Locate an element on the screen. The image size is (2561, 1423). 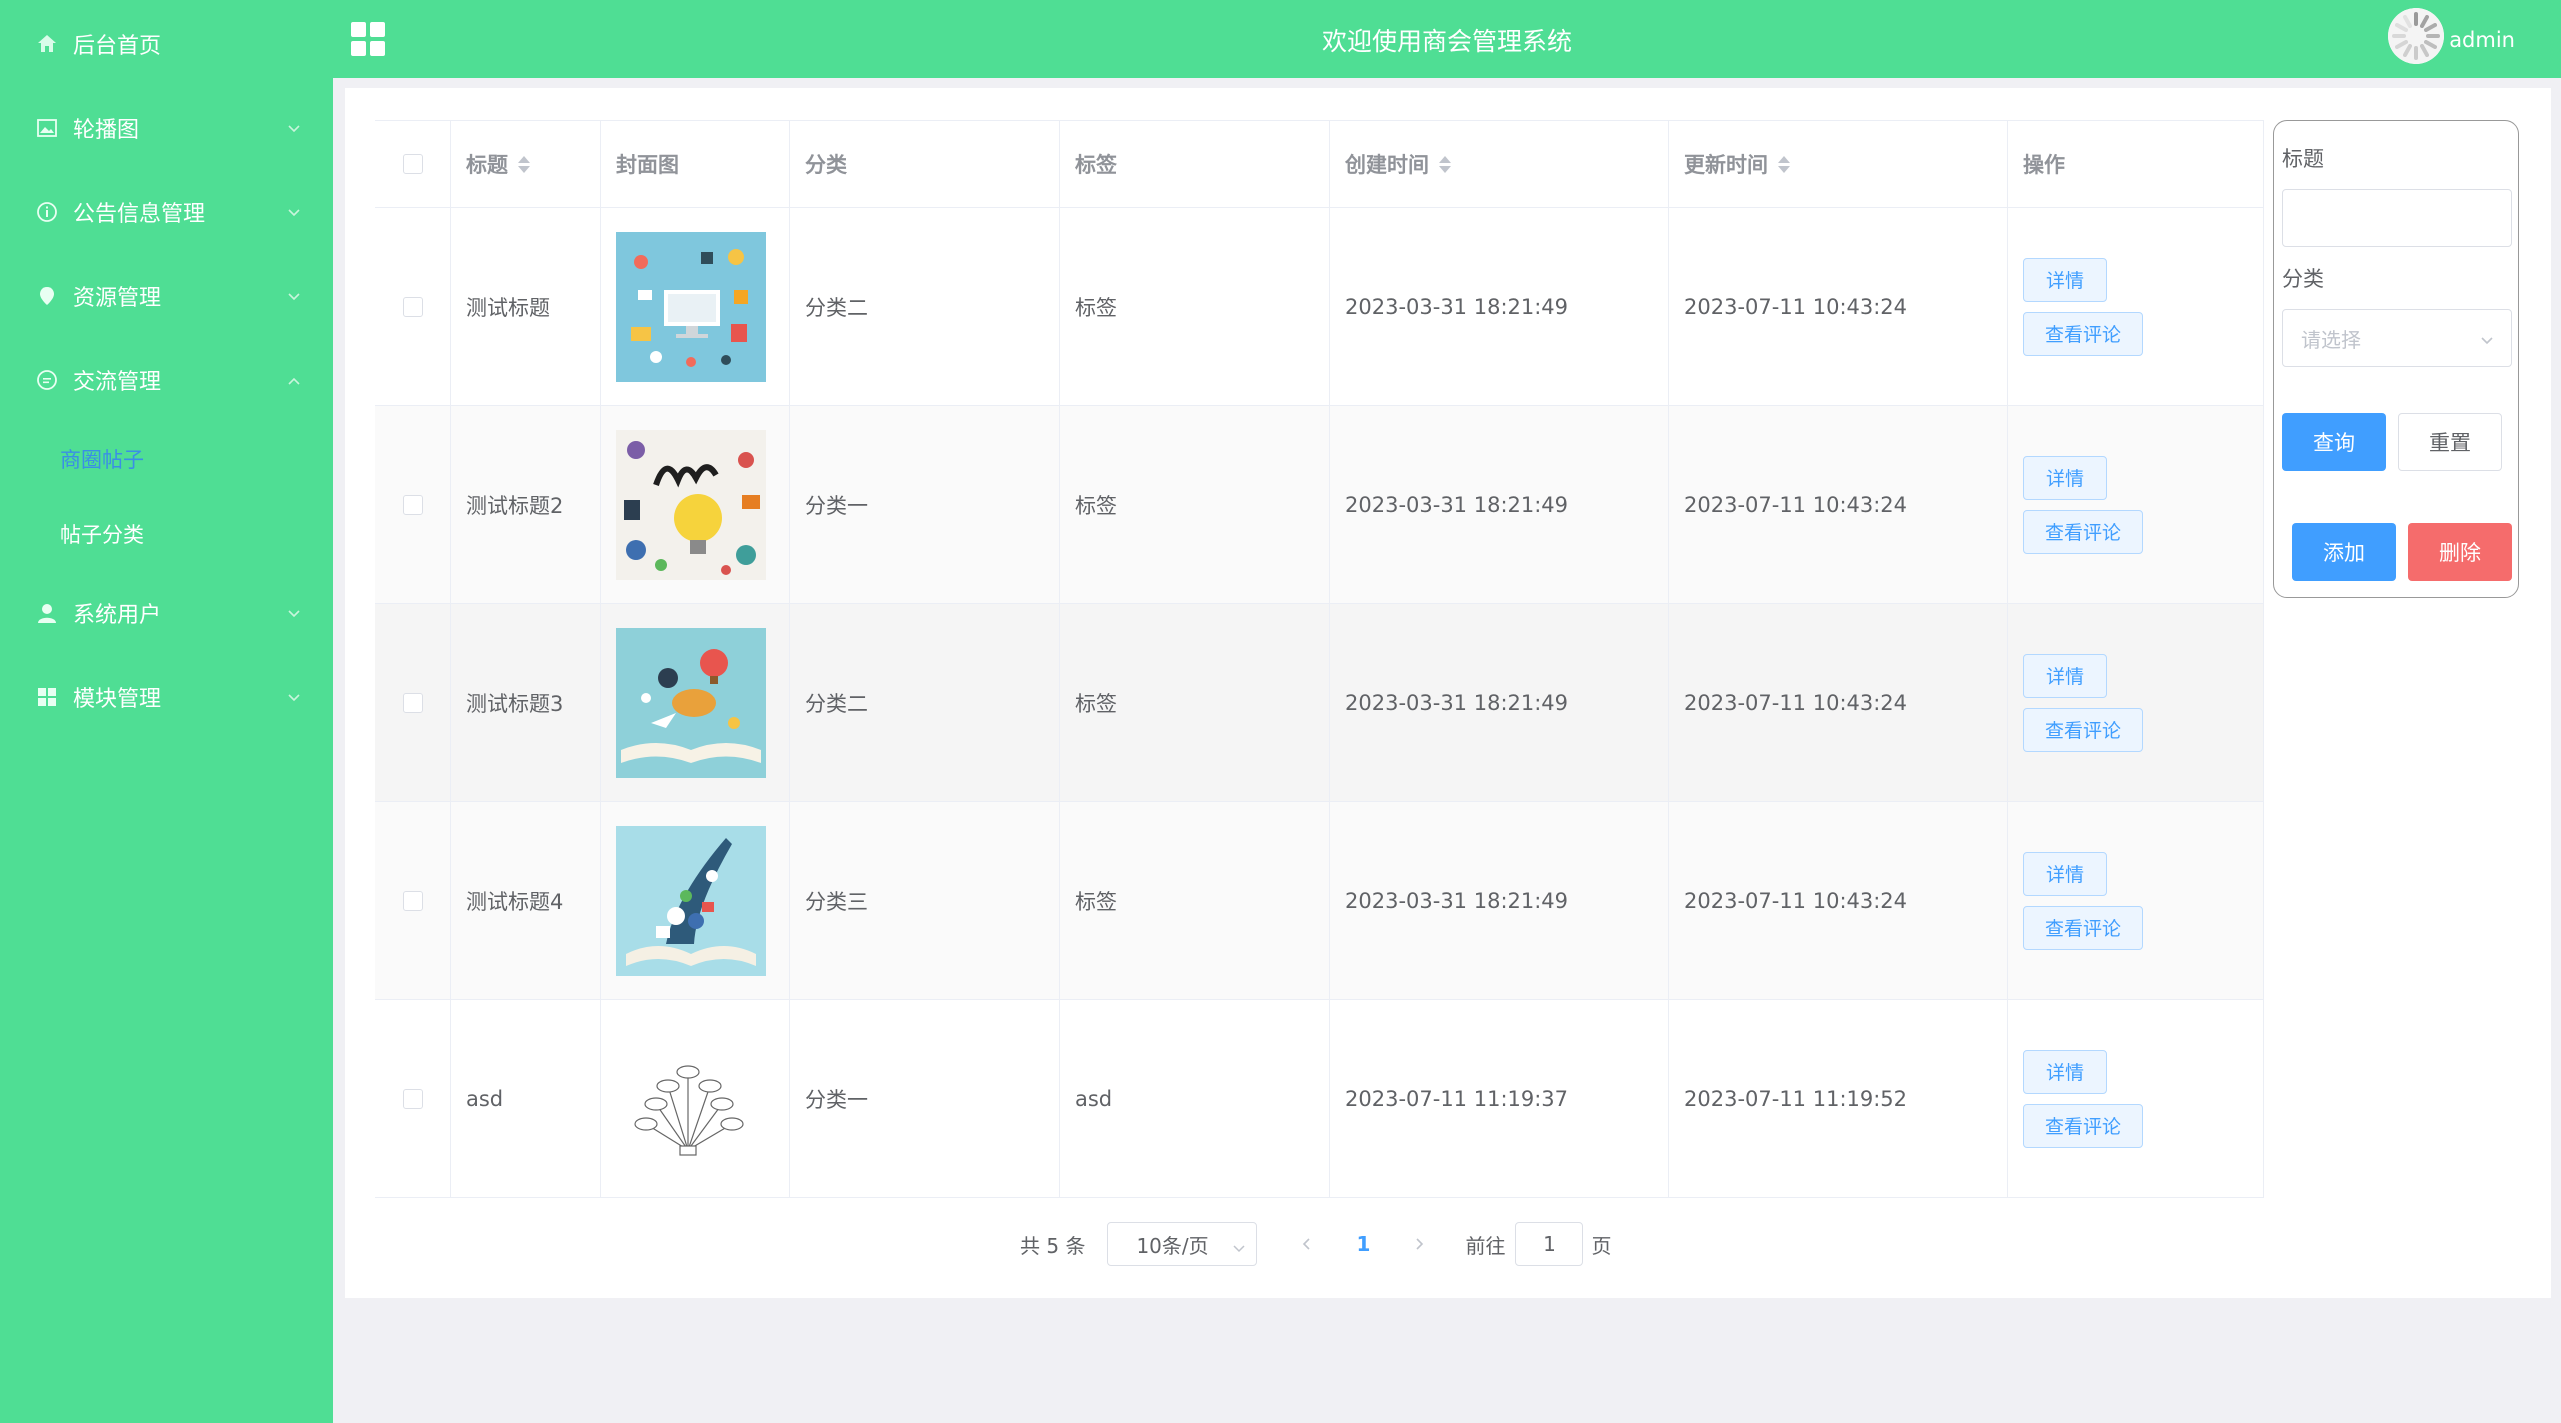
column-header-title: 标题 is located at coordinates (526, 164).